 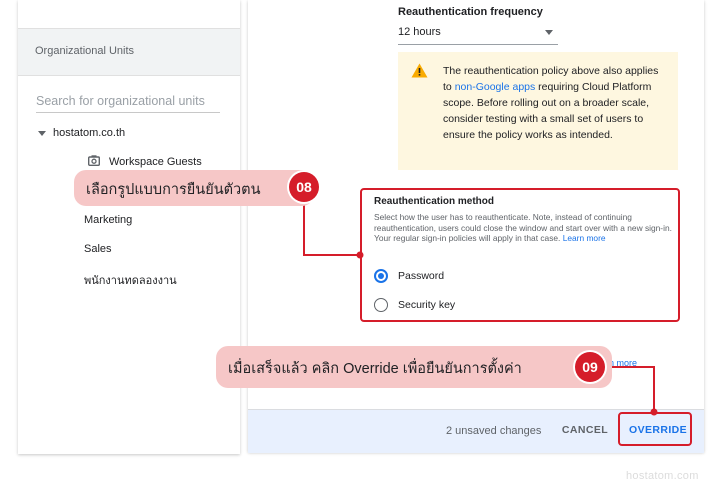 What do you see at coordinates (89, 133) in the screenshot?
I see `ou-root-item: hostatom.co.th` at bounding box center [89, 133].